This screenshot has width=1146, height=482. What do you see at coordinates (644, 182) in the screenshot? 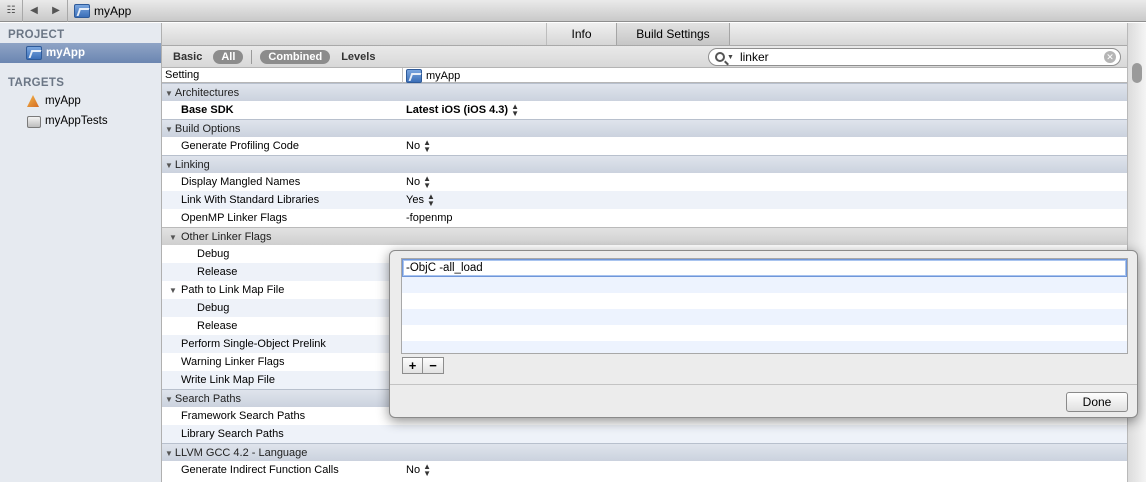
I see `table-row: Display Mangled Names No ▲ ▼` at bounding box center [644, 182].